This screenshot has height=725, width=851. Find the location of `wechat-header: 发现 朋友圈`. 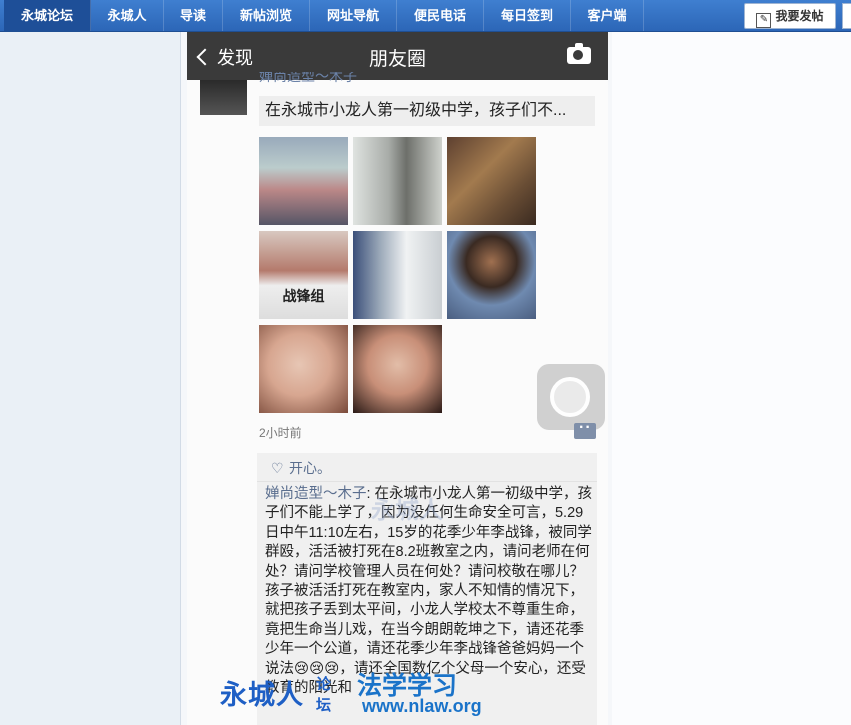

wechat-header: 发现 朋友圈 is located at coordinates (397, 56).